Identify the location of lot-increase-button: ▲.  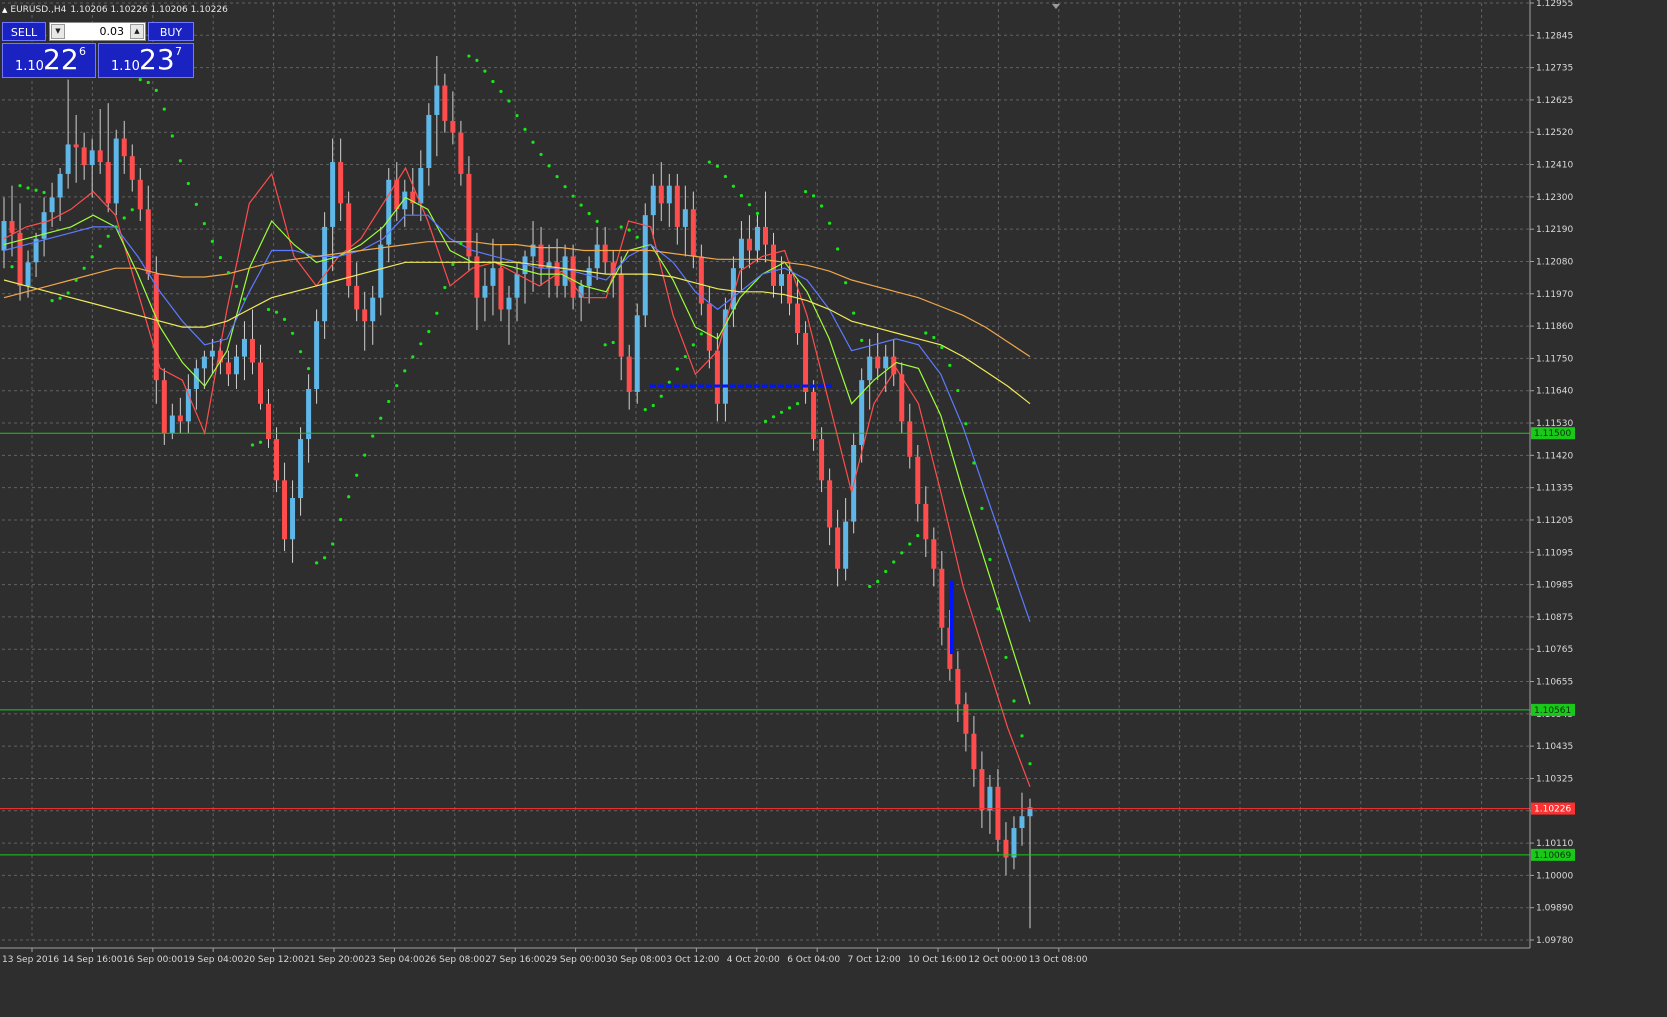
(137, 31).